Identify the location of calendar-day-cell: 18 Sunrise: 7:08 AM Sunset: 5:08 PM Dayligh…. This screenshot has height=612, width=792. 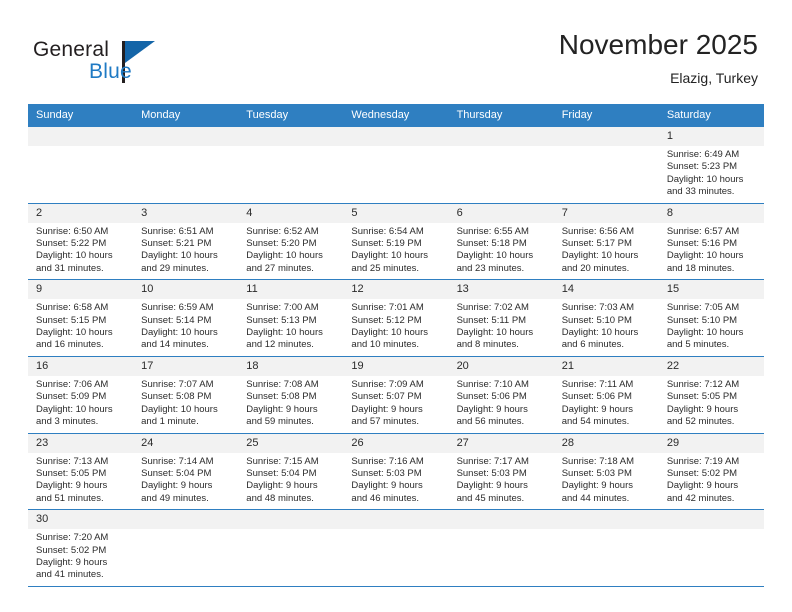
(291, 395).